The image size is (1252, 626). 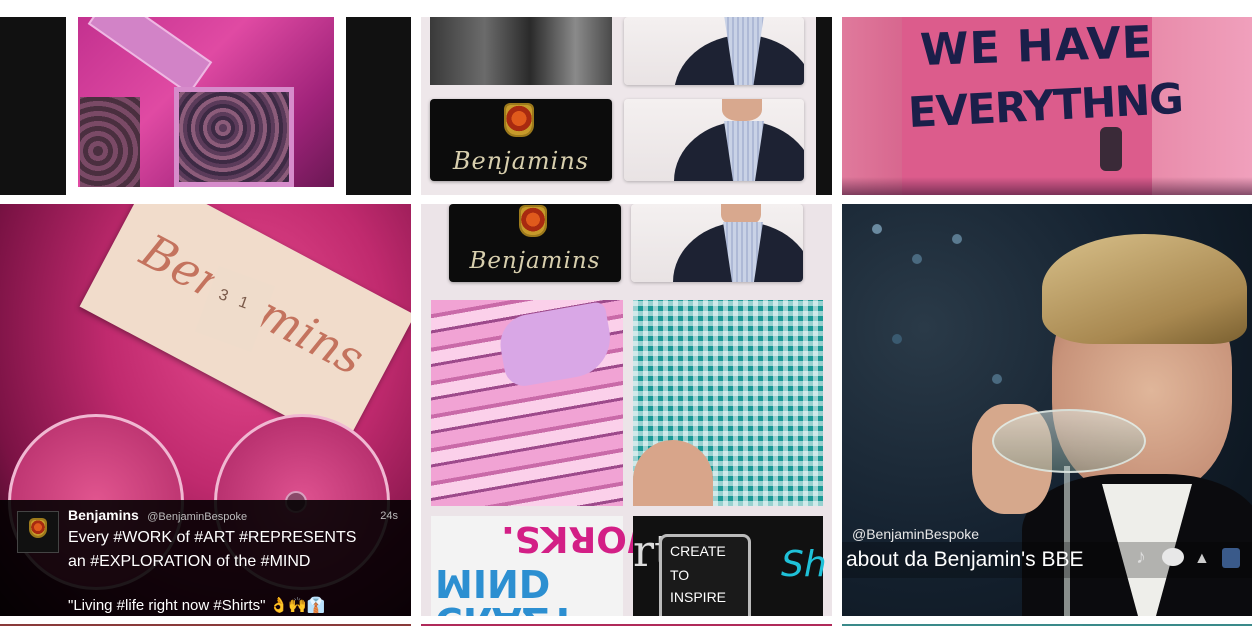 What do you see at coordinates (965, 559) in the screenshot?
I see `caption-text: about da Benjamin's BBE` at bounding box center [965, 559].